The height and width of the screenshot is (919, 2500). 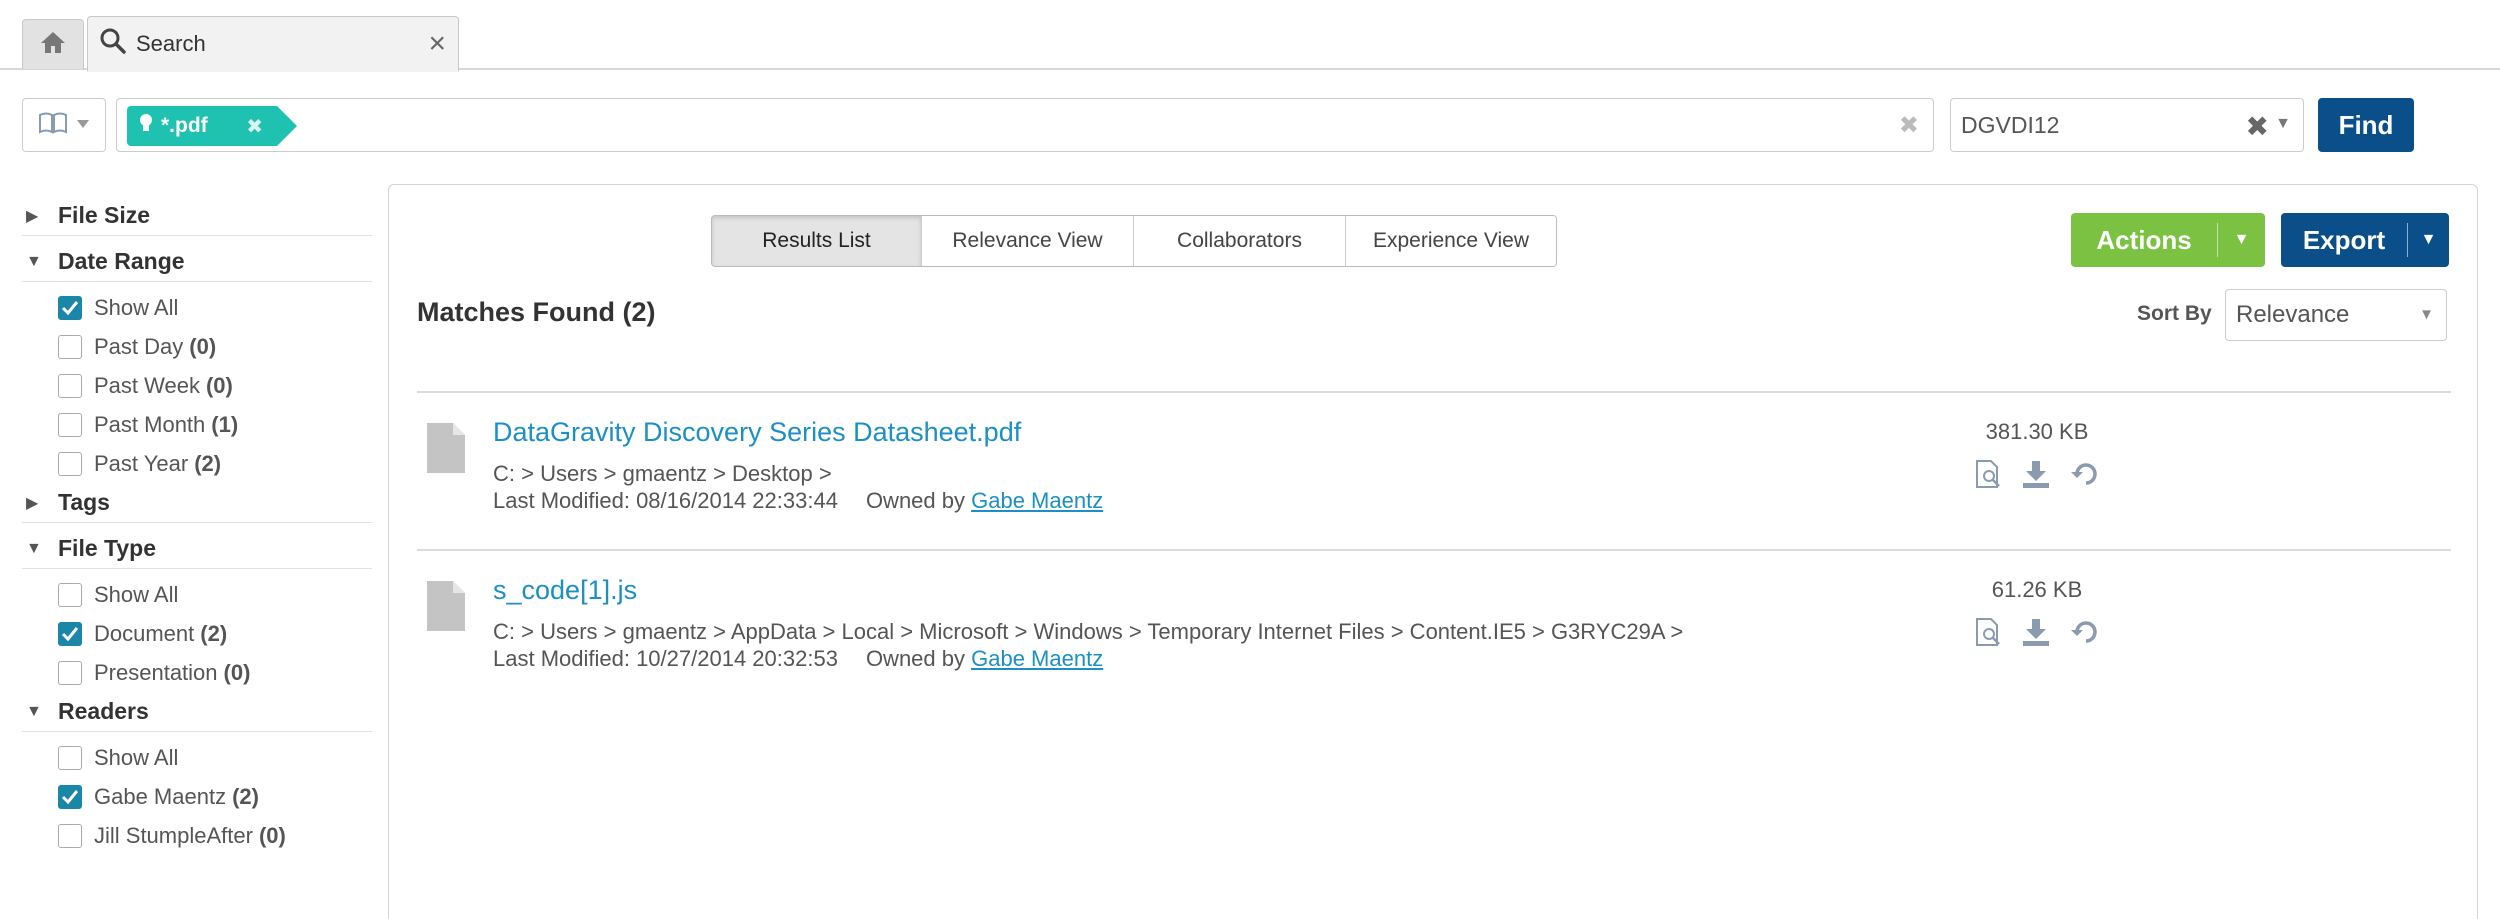 I want to click on facet-option-label: Past Week, so click(x=147, y=385).